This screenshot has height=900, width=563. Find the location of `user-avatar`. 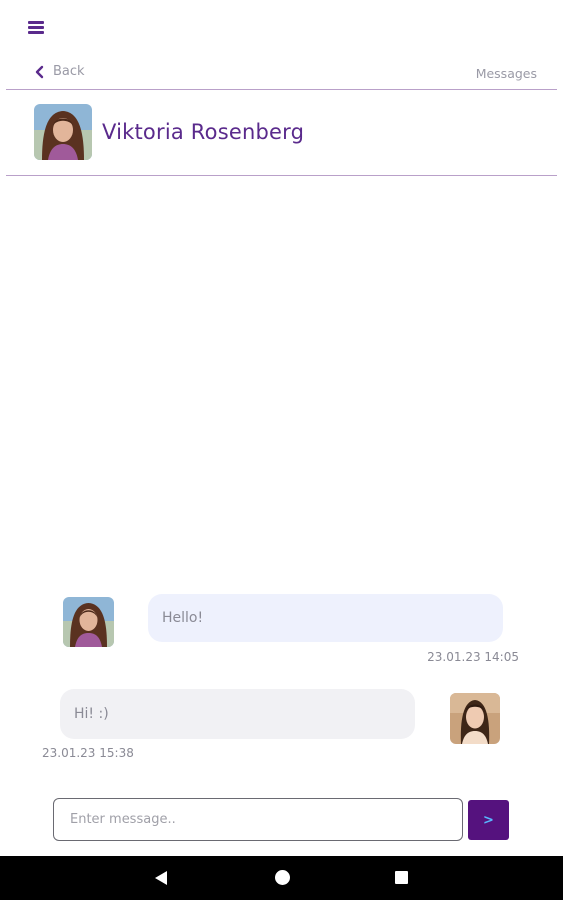

user-avatar is located at coordinates (475, 718).